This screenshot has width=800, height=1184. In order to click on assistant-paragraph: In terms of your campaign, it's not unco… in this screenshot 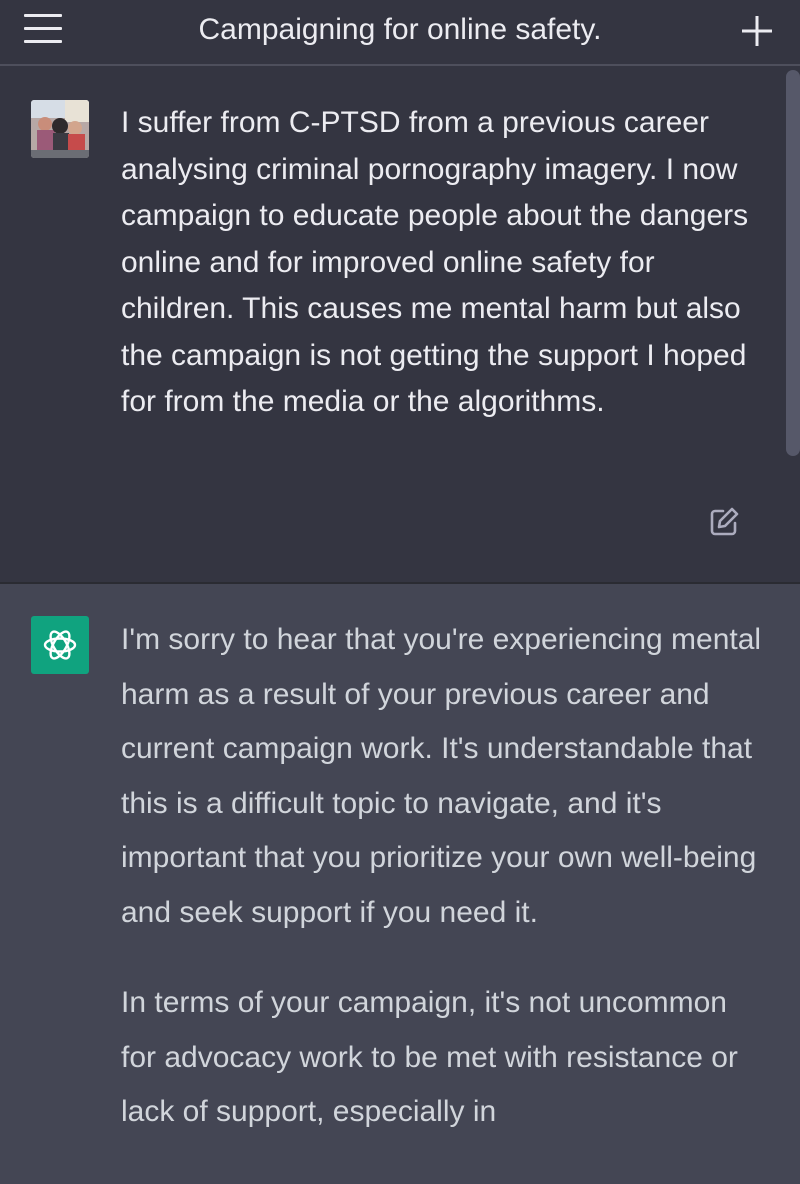, I will do `click(429, 1057)`.